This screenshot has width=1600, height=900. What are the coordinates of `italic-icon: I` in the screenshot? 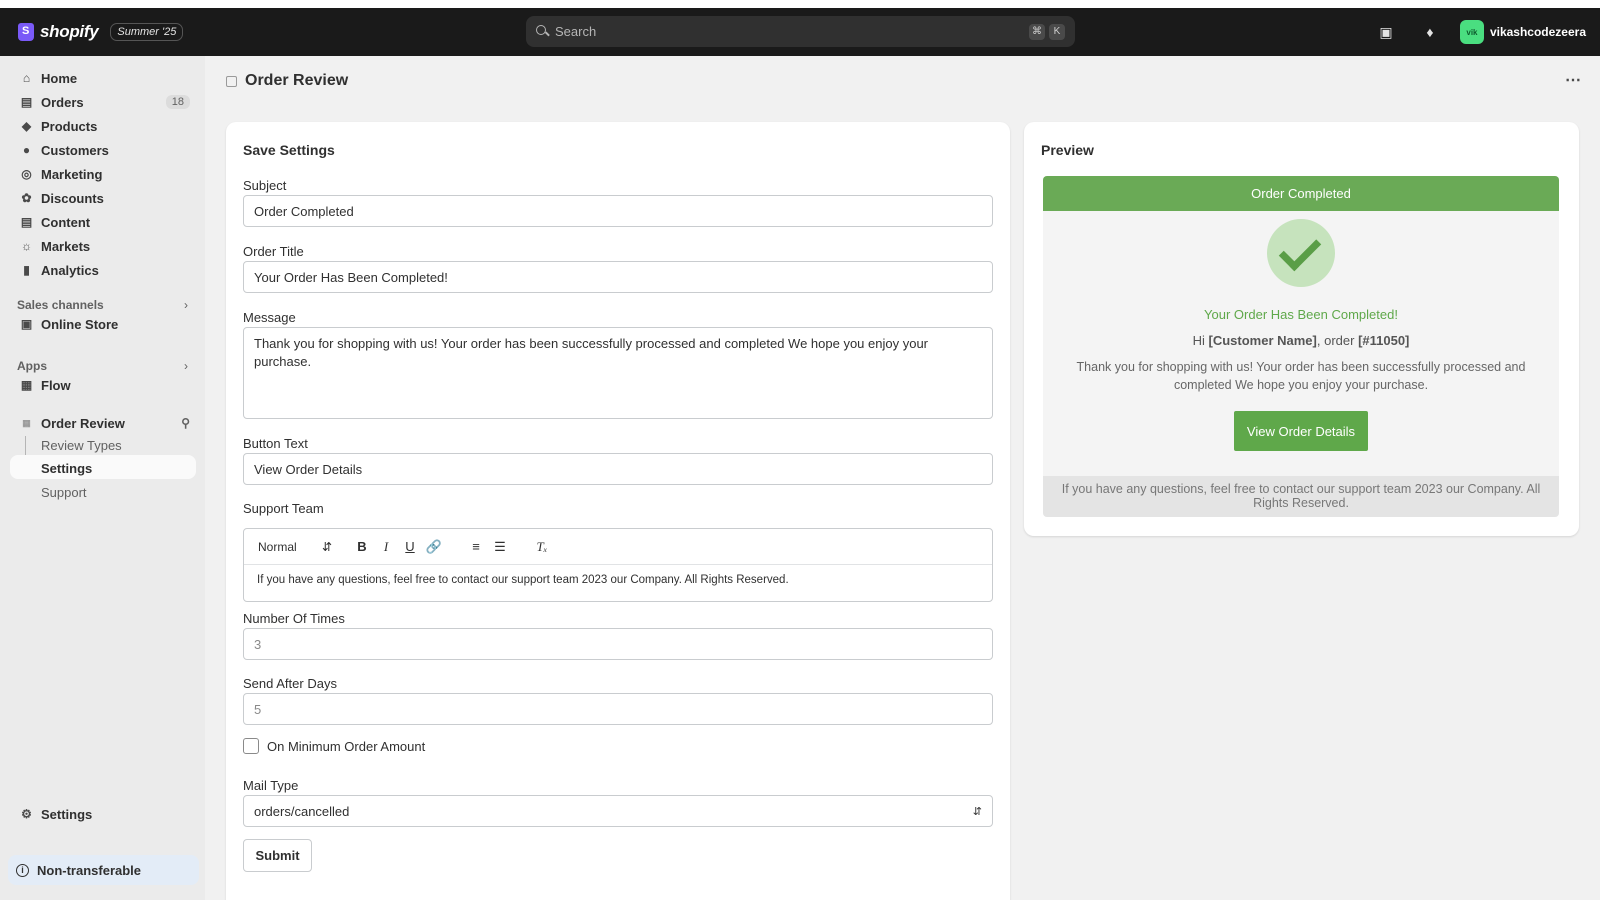 It's located at (386, 547).